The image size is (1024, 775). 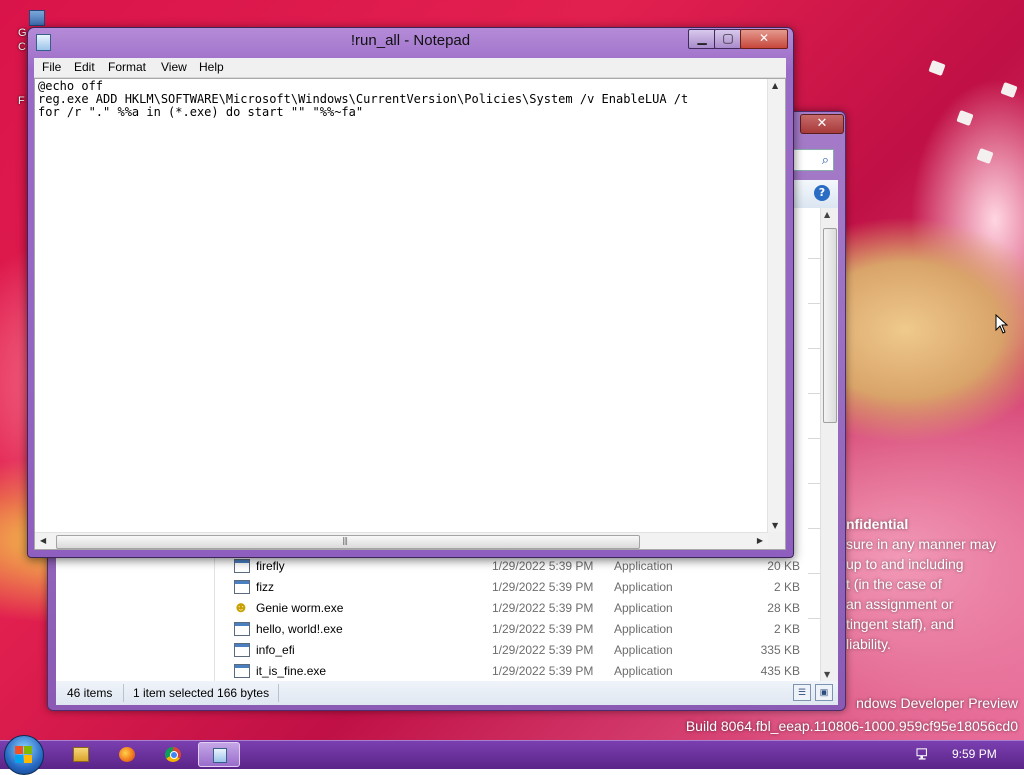 What do you see at coordinates (291, 671) in the screenshot?
I see `file-name: it_is_fine.exe` at bounding box center [291, 671].